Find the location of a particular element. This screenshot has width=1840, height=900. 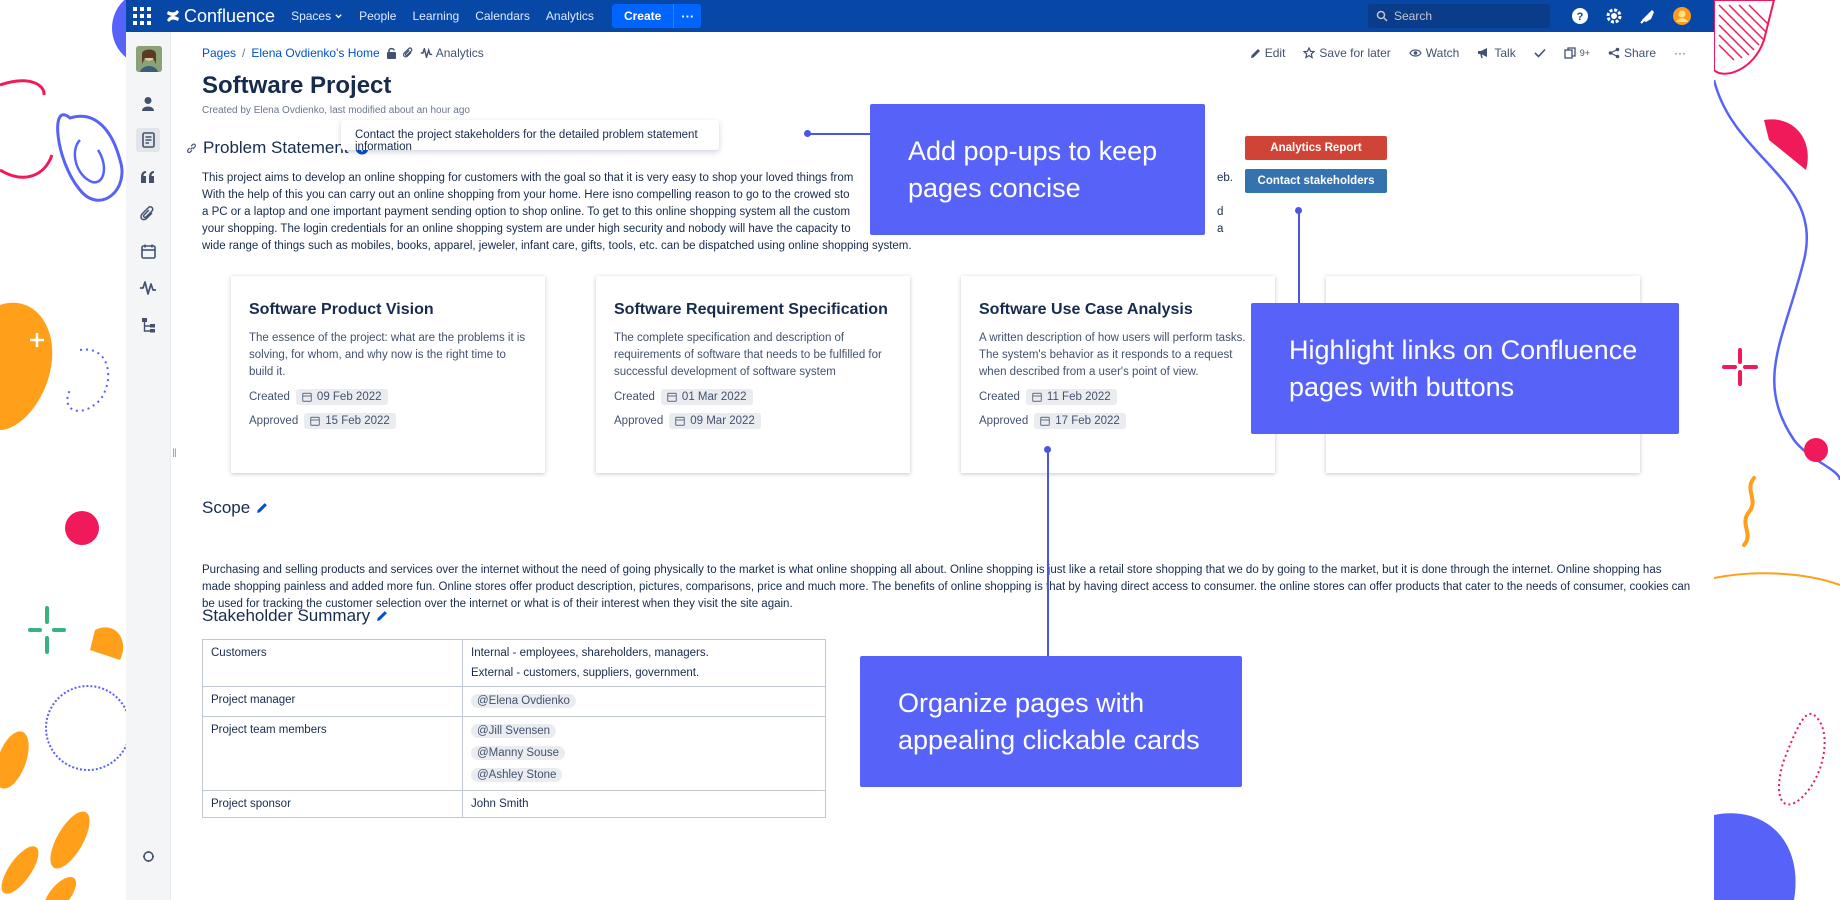

card-created-row: Created 09 Feb 2022 is located at coordinates (388, 397).